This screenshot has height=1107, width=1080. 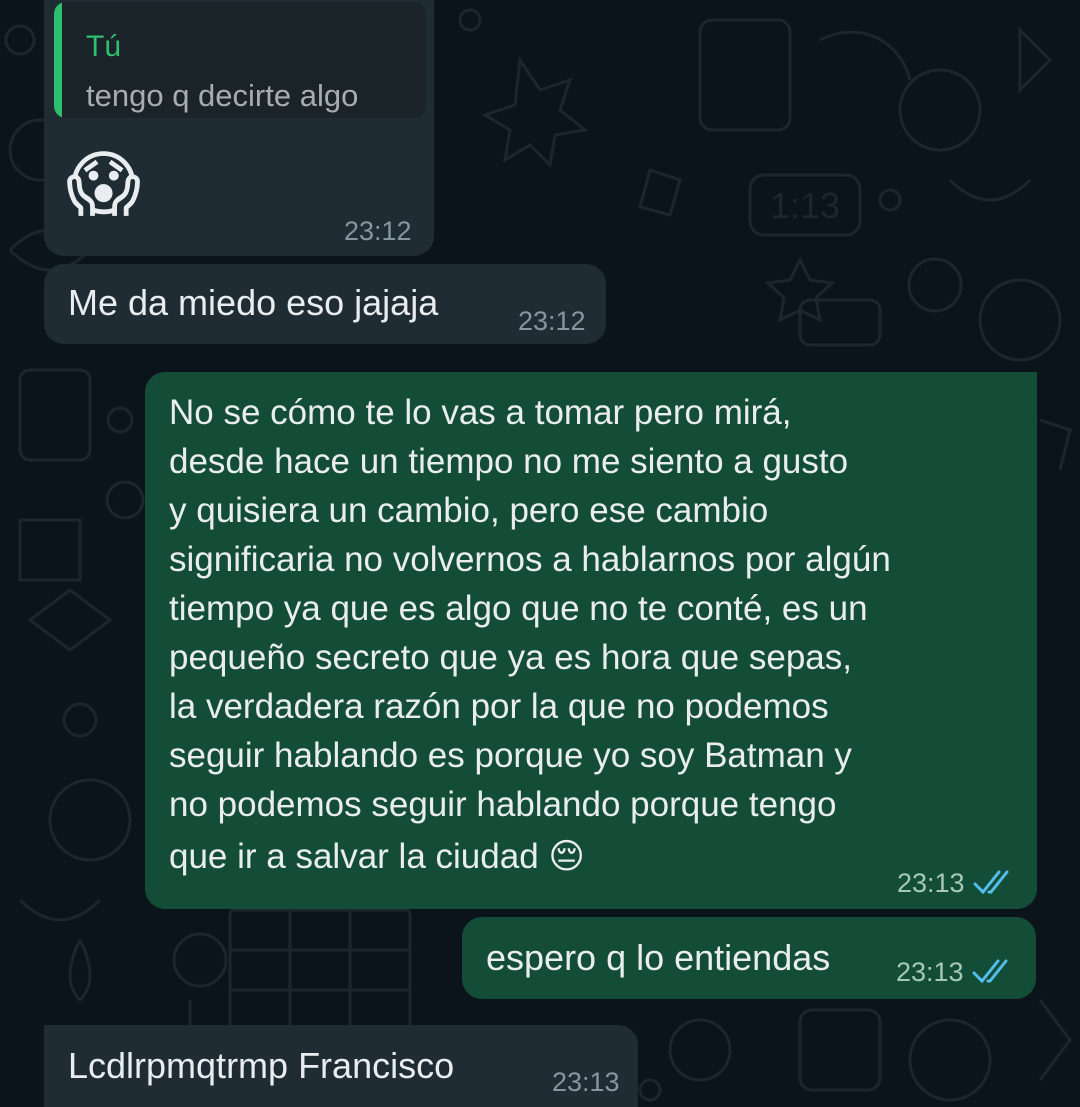 What do you see at coordinates (480, 412) in the screenshot?
I see `message-line: No se cómo te lo vas a tomar pero mirá,` at bounding box center [480, 412].